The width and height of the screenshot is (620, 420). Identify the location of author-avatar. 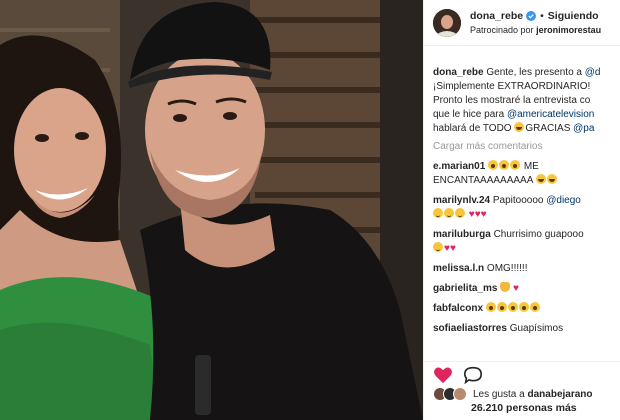
(447, 22).